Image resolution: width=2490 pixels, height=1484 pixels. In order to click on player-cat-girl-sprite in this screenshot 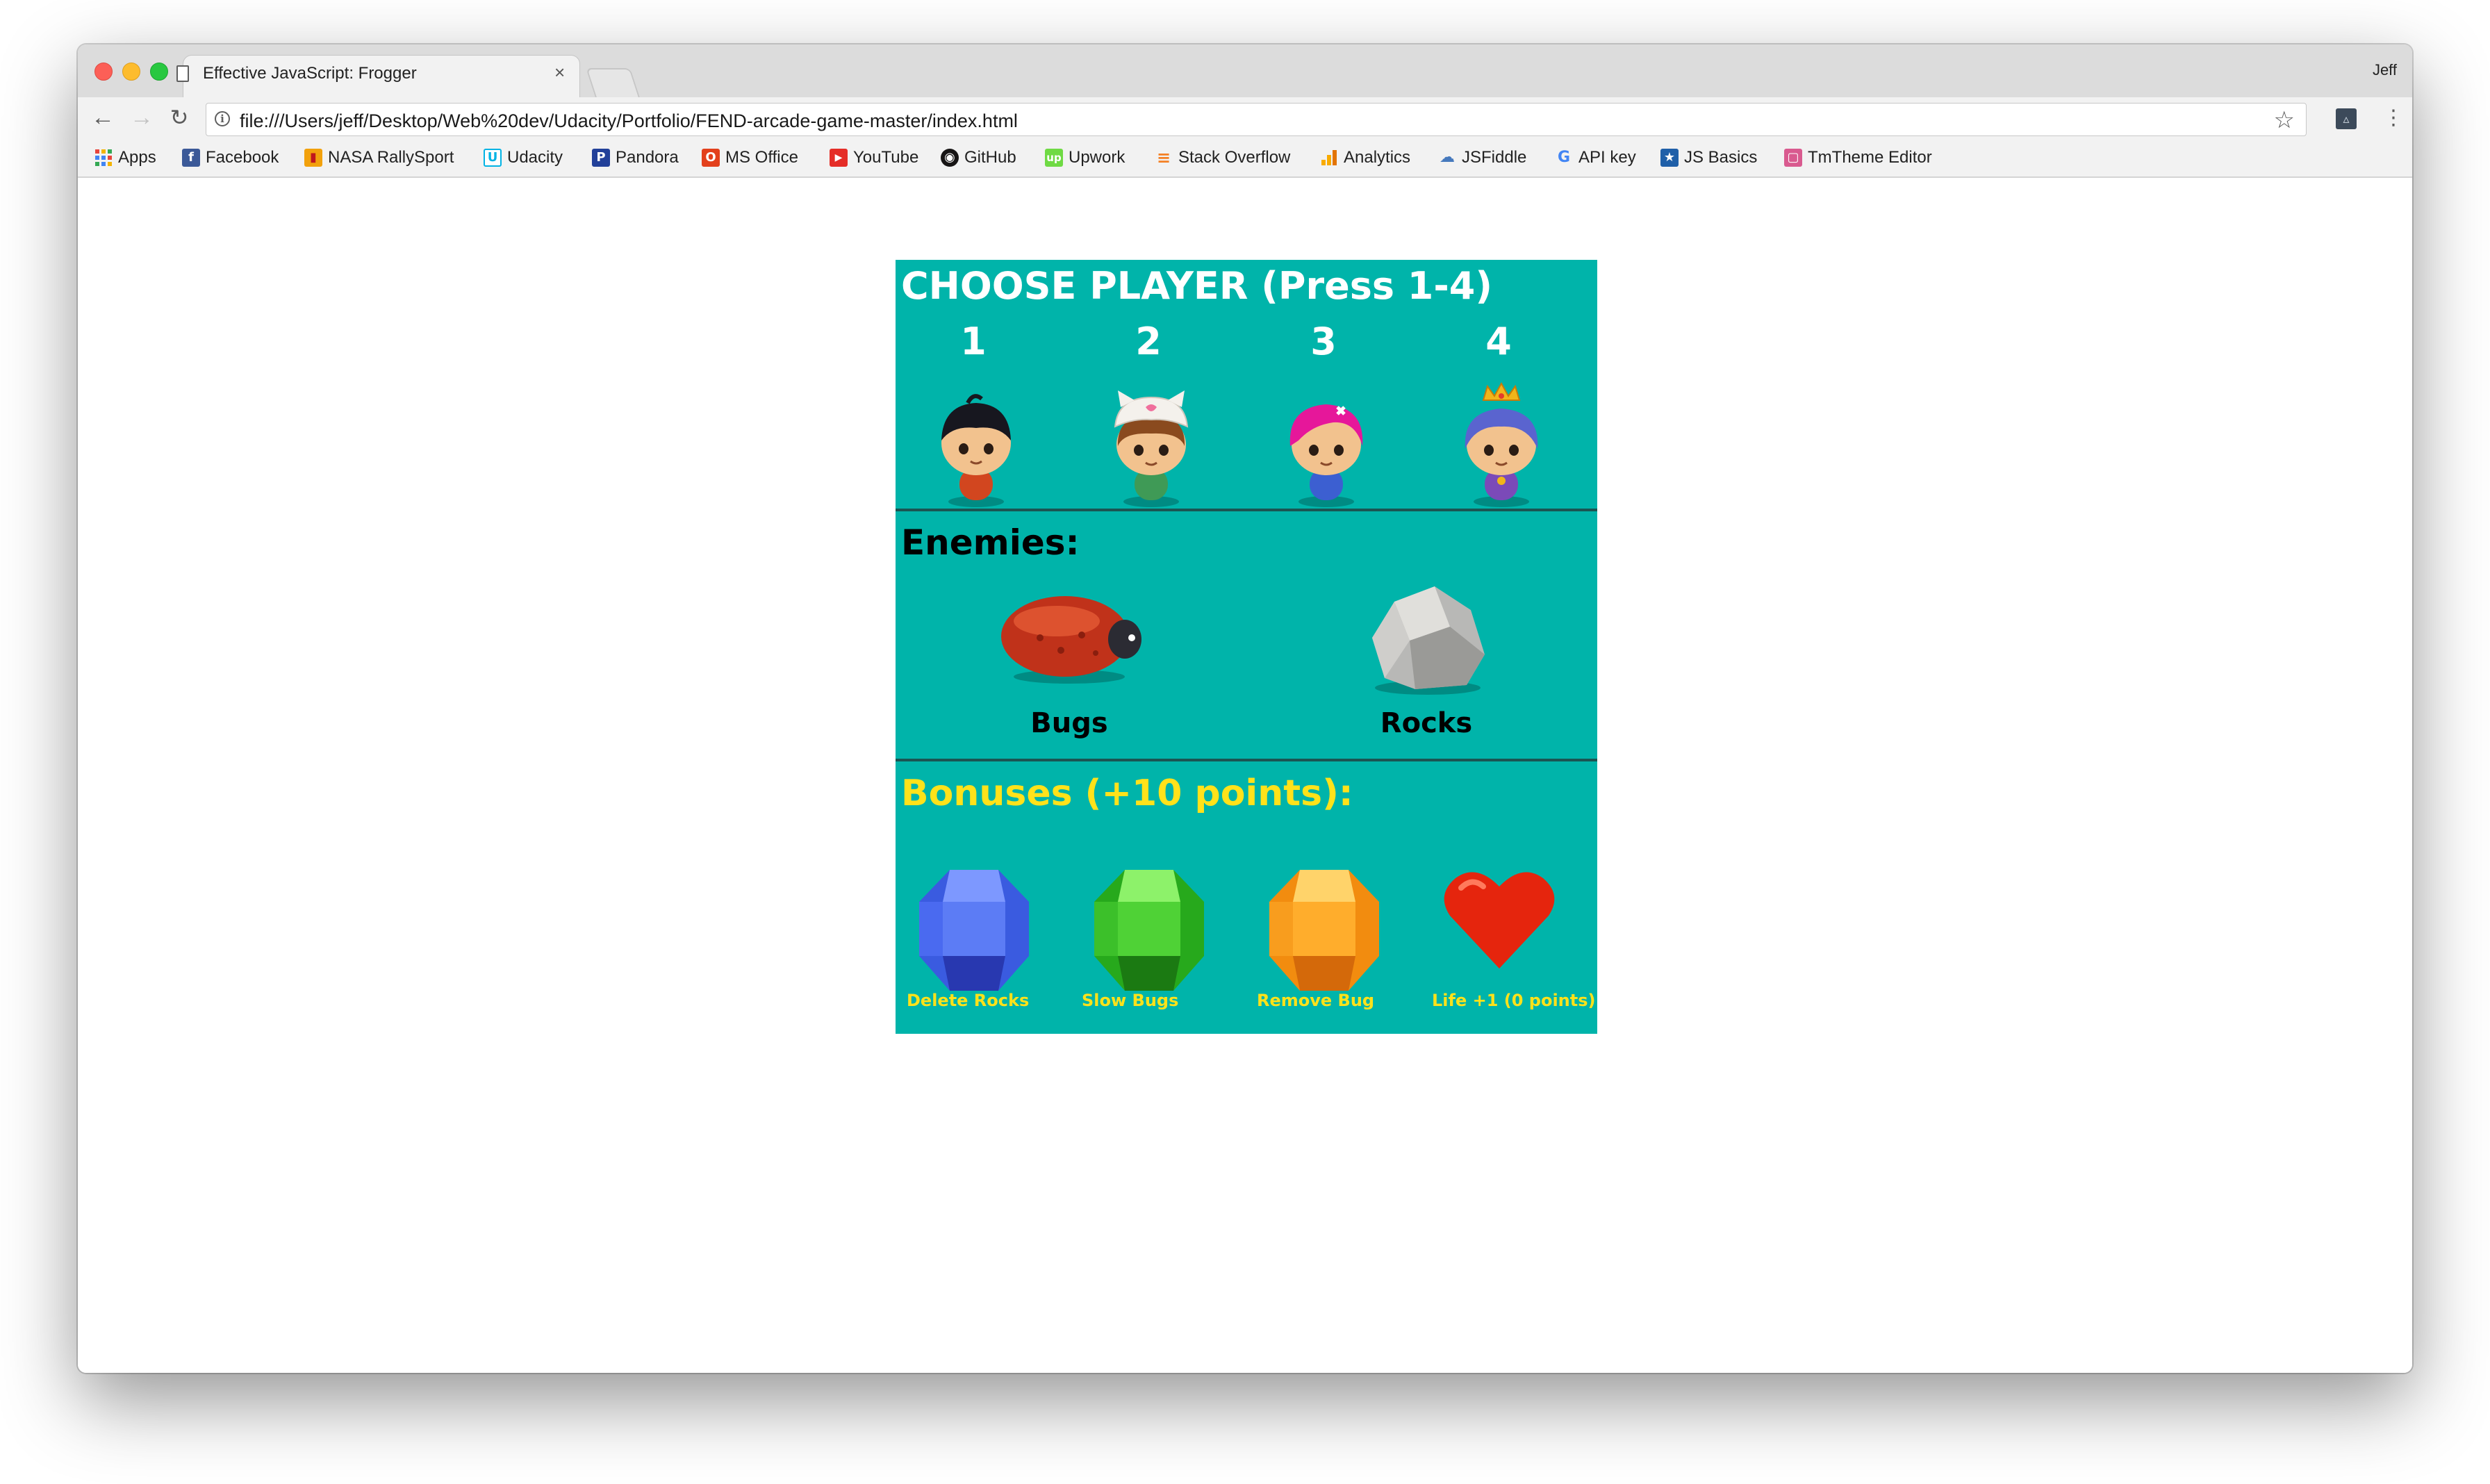, I will do `click(1151, 443)`.